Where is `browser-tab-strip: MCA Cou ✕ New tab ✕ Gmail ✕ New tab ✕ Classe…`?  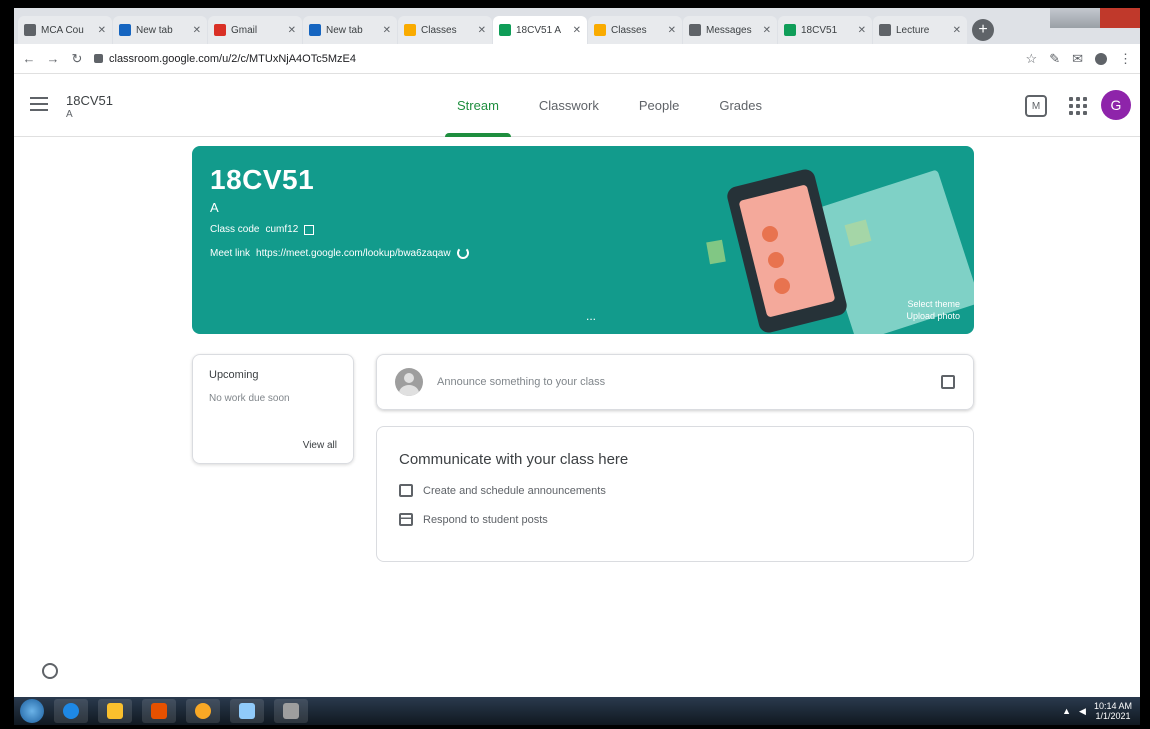 browser-tab-strip: MCA Cou ✕ New tab ✕ Gmail ✕ New tab ✕ Classe… is located at coordinates (577, 26).